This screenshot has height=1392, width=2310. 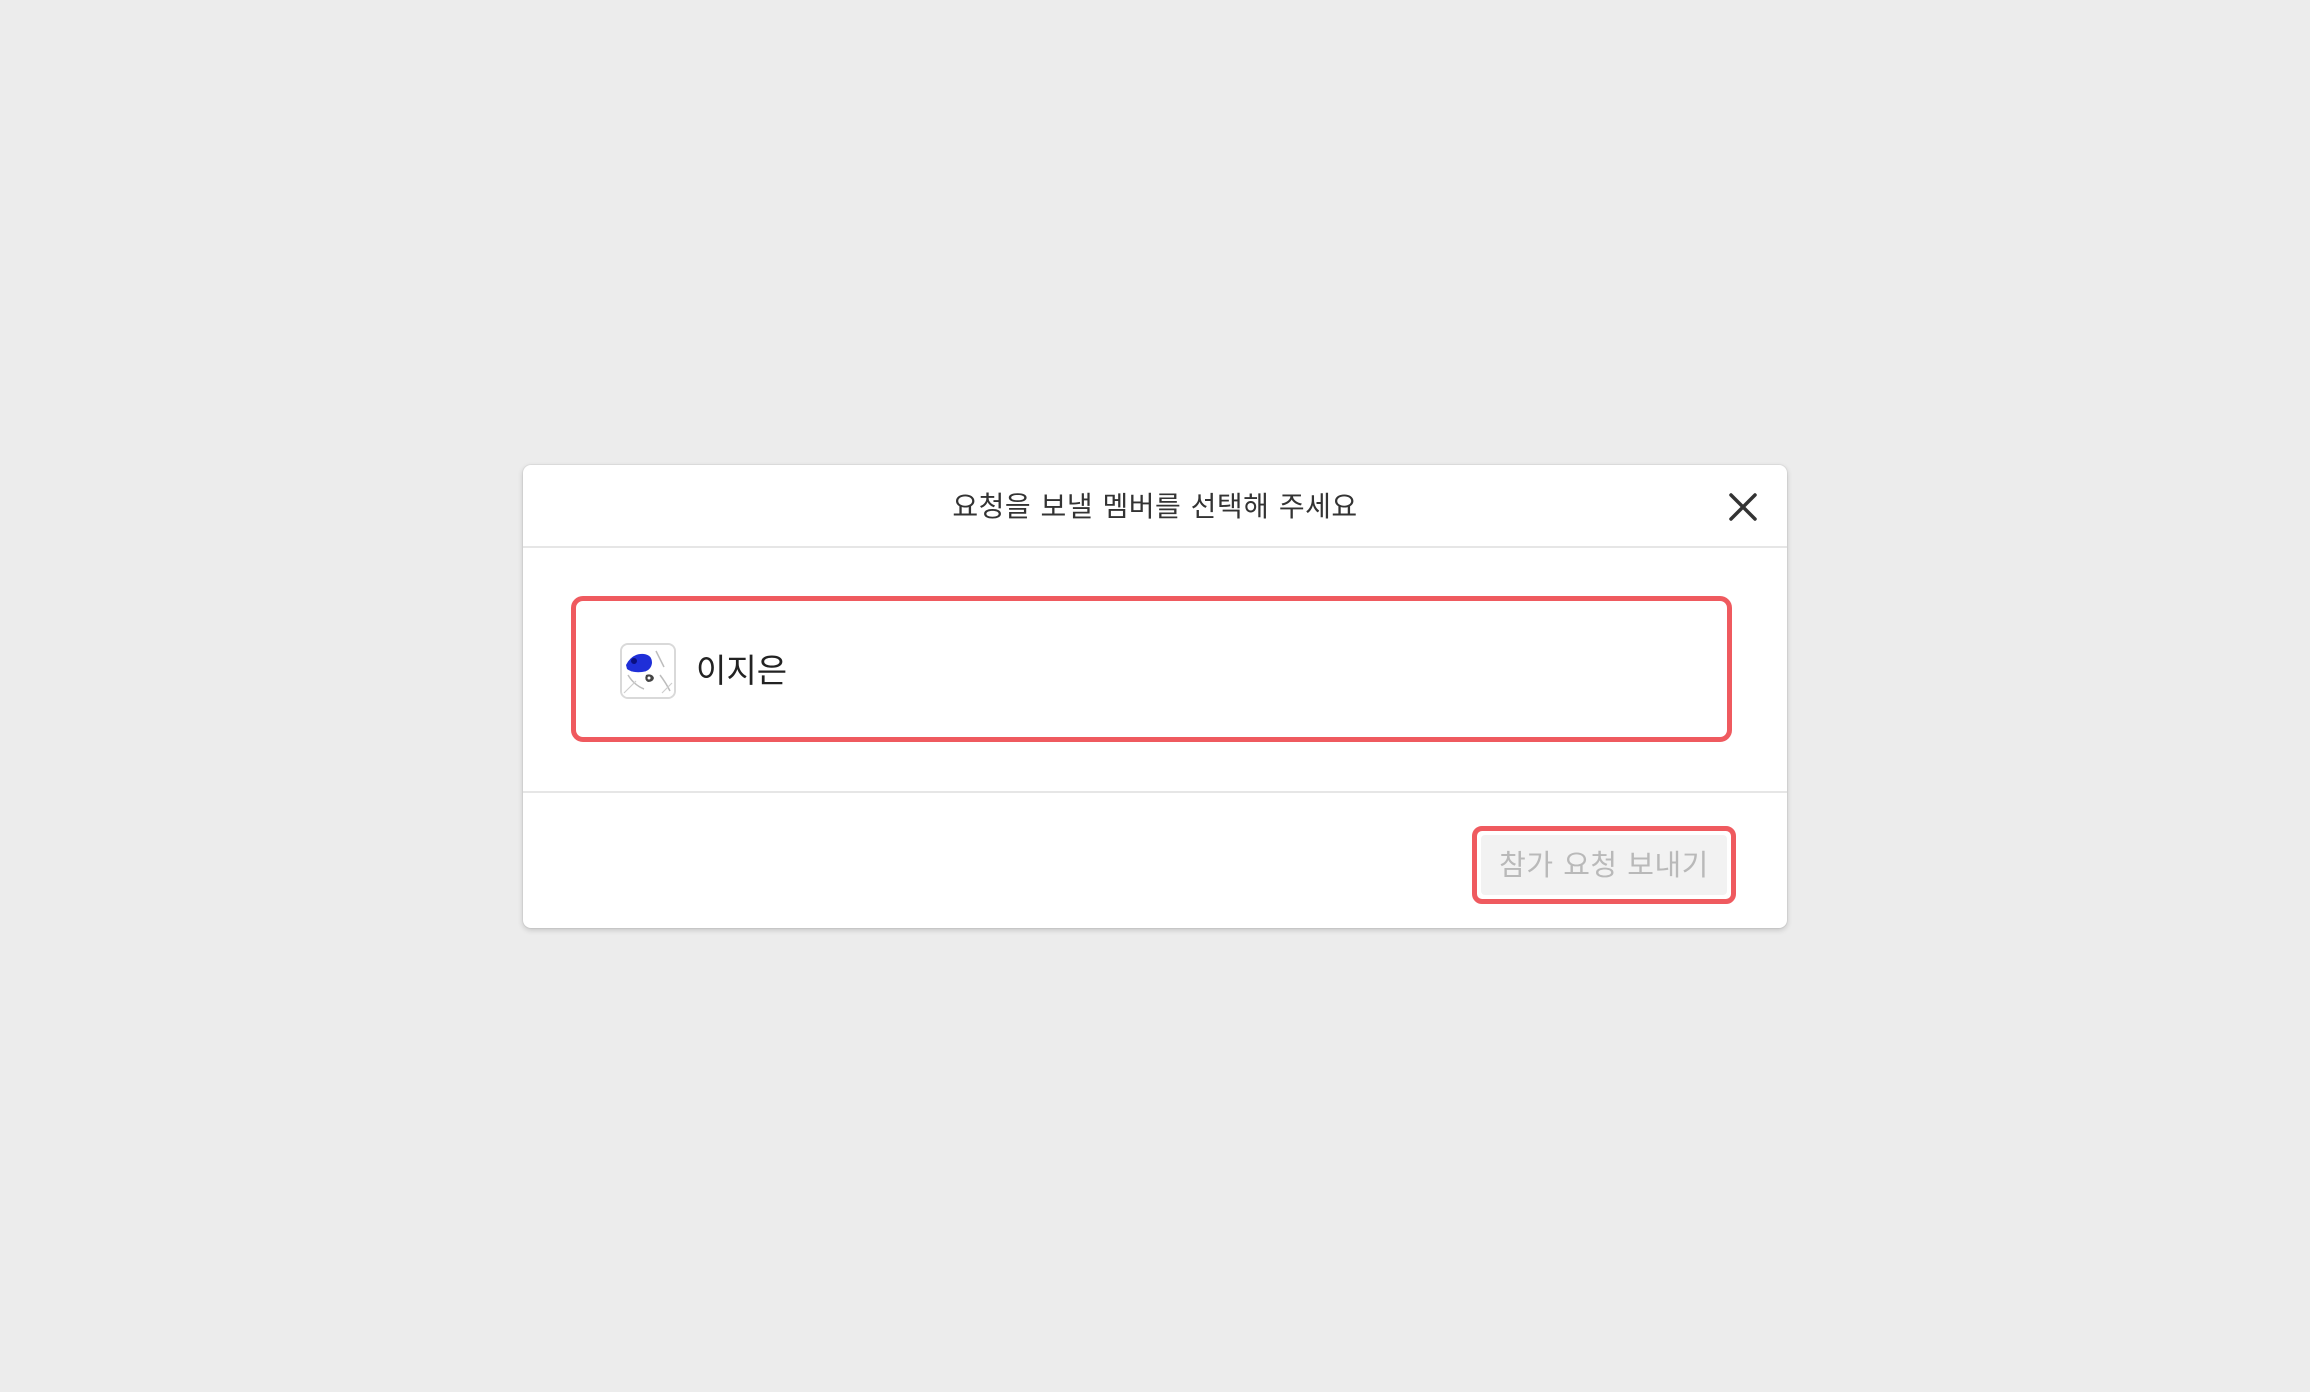 I want to click on close-button, so click(x=1743, y=507).